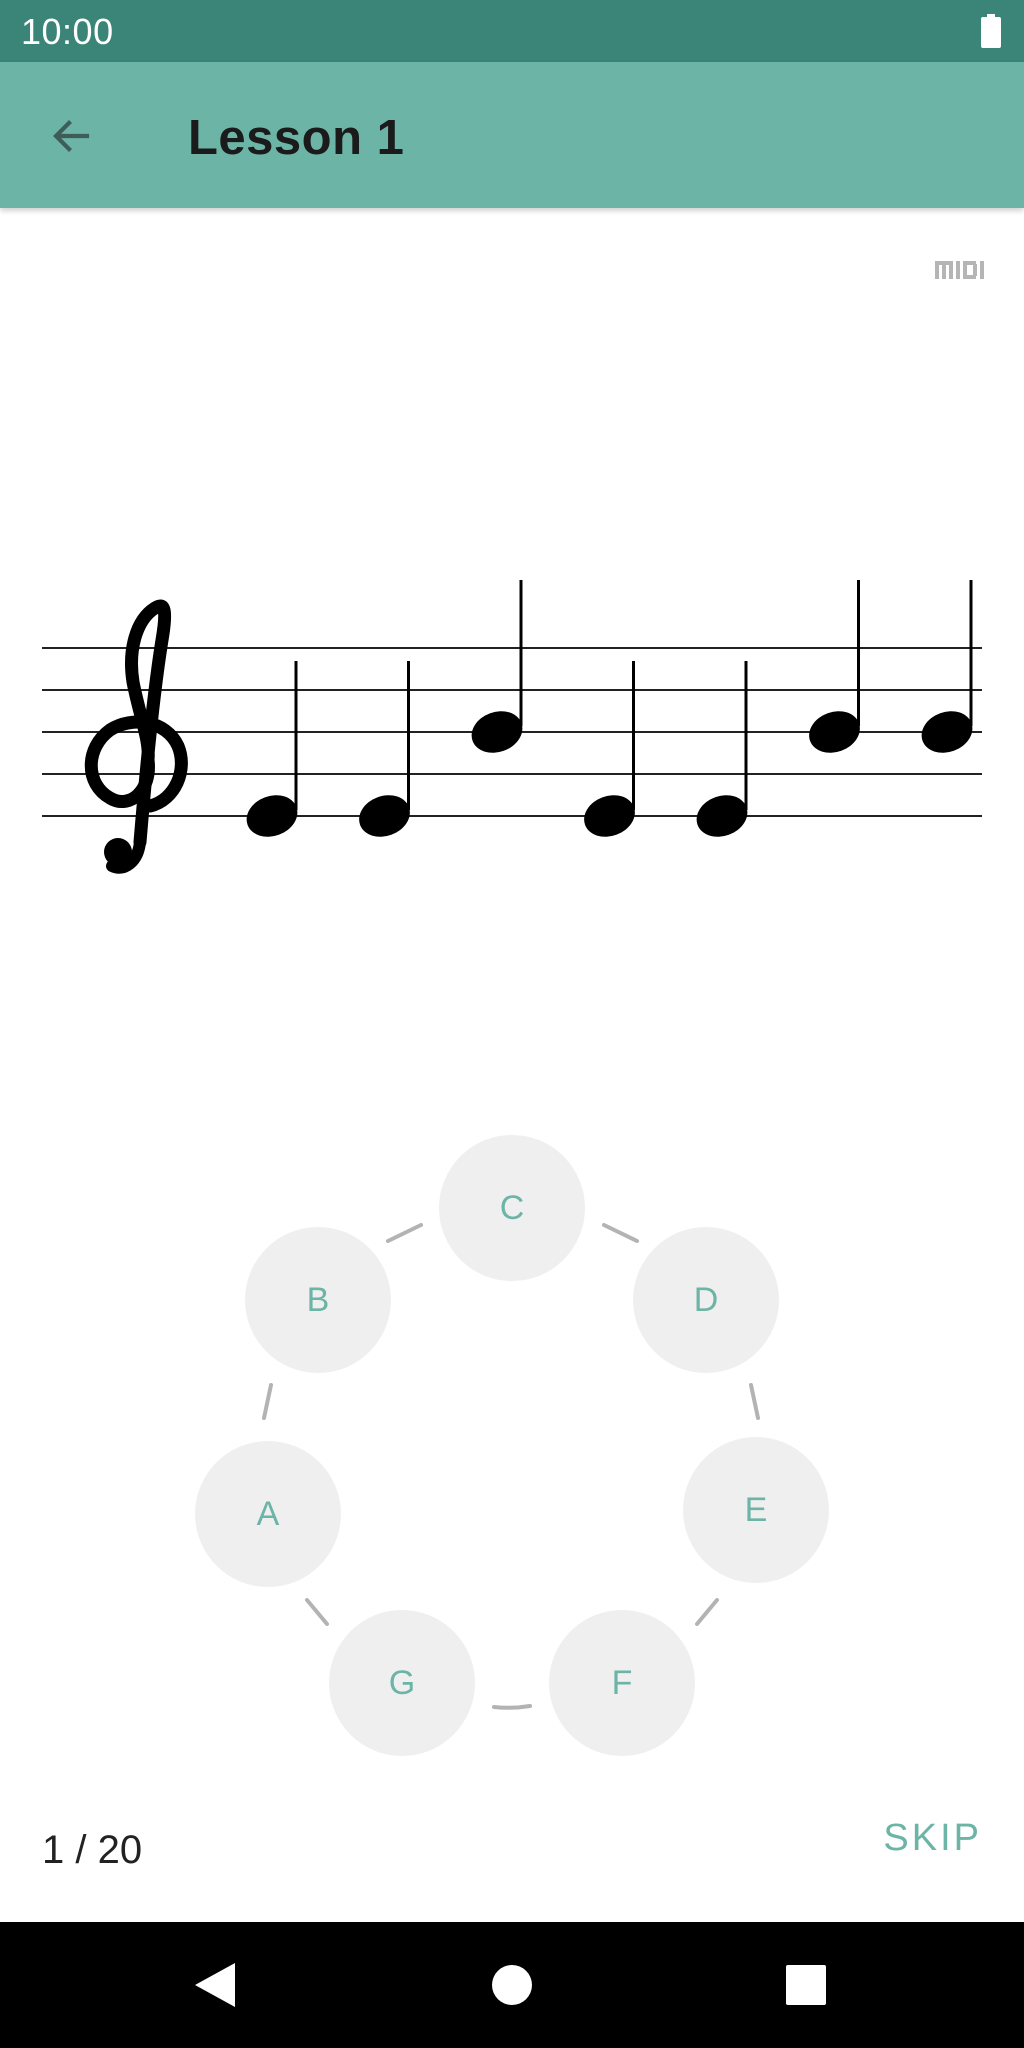 Image resolution: width=1024 pixels, height=2048 pixels. I want to click on status-time: 10:00, so click(67, 31).